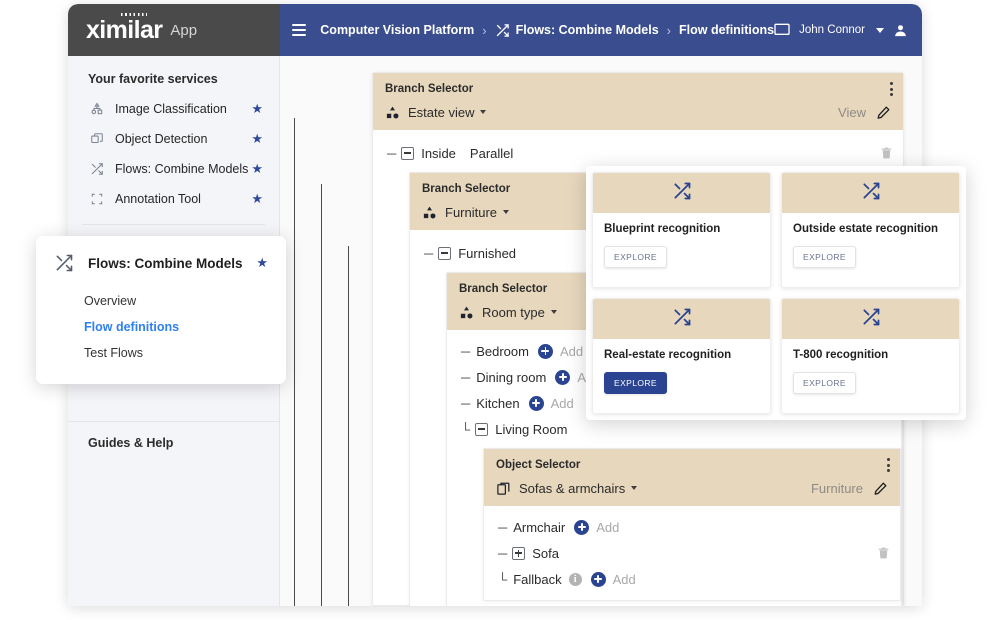 Image resolution: width=1000 pixels, height=620 pixels. Describe the element at coordinates (445, 253) in the screenshot. I see `collapse-toggle-furnished` at that location.